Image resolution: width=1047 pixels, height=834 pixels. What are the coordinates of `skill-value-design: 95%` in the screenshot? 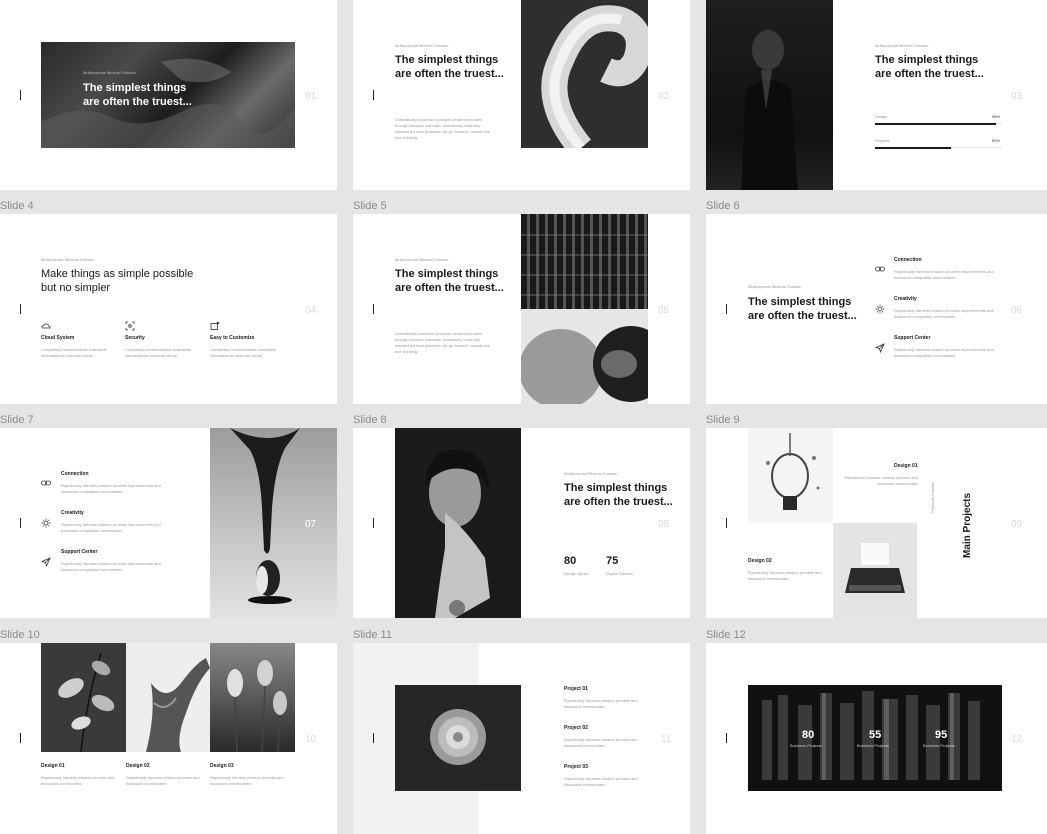 It's located at (996, 116).